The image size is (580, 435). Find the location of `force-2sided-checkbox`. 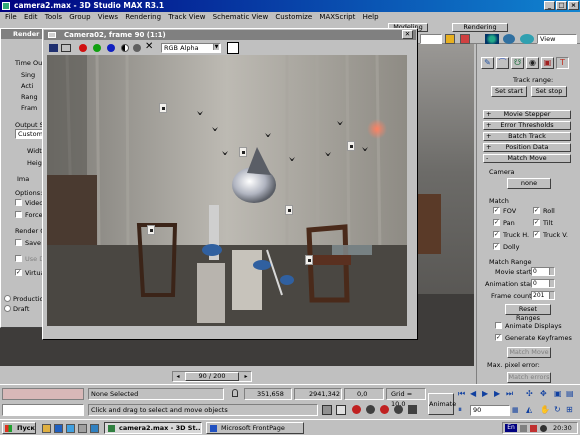

force-2sided-checkbox is located at coordinates (18, 214).